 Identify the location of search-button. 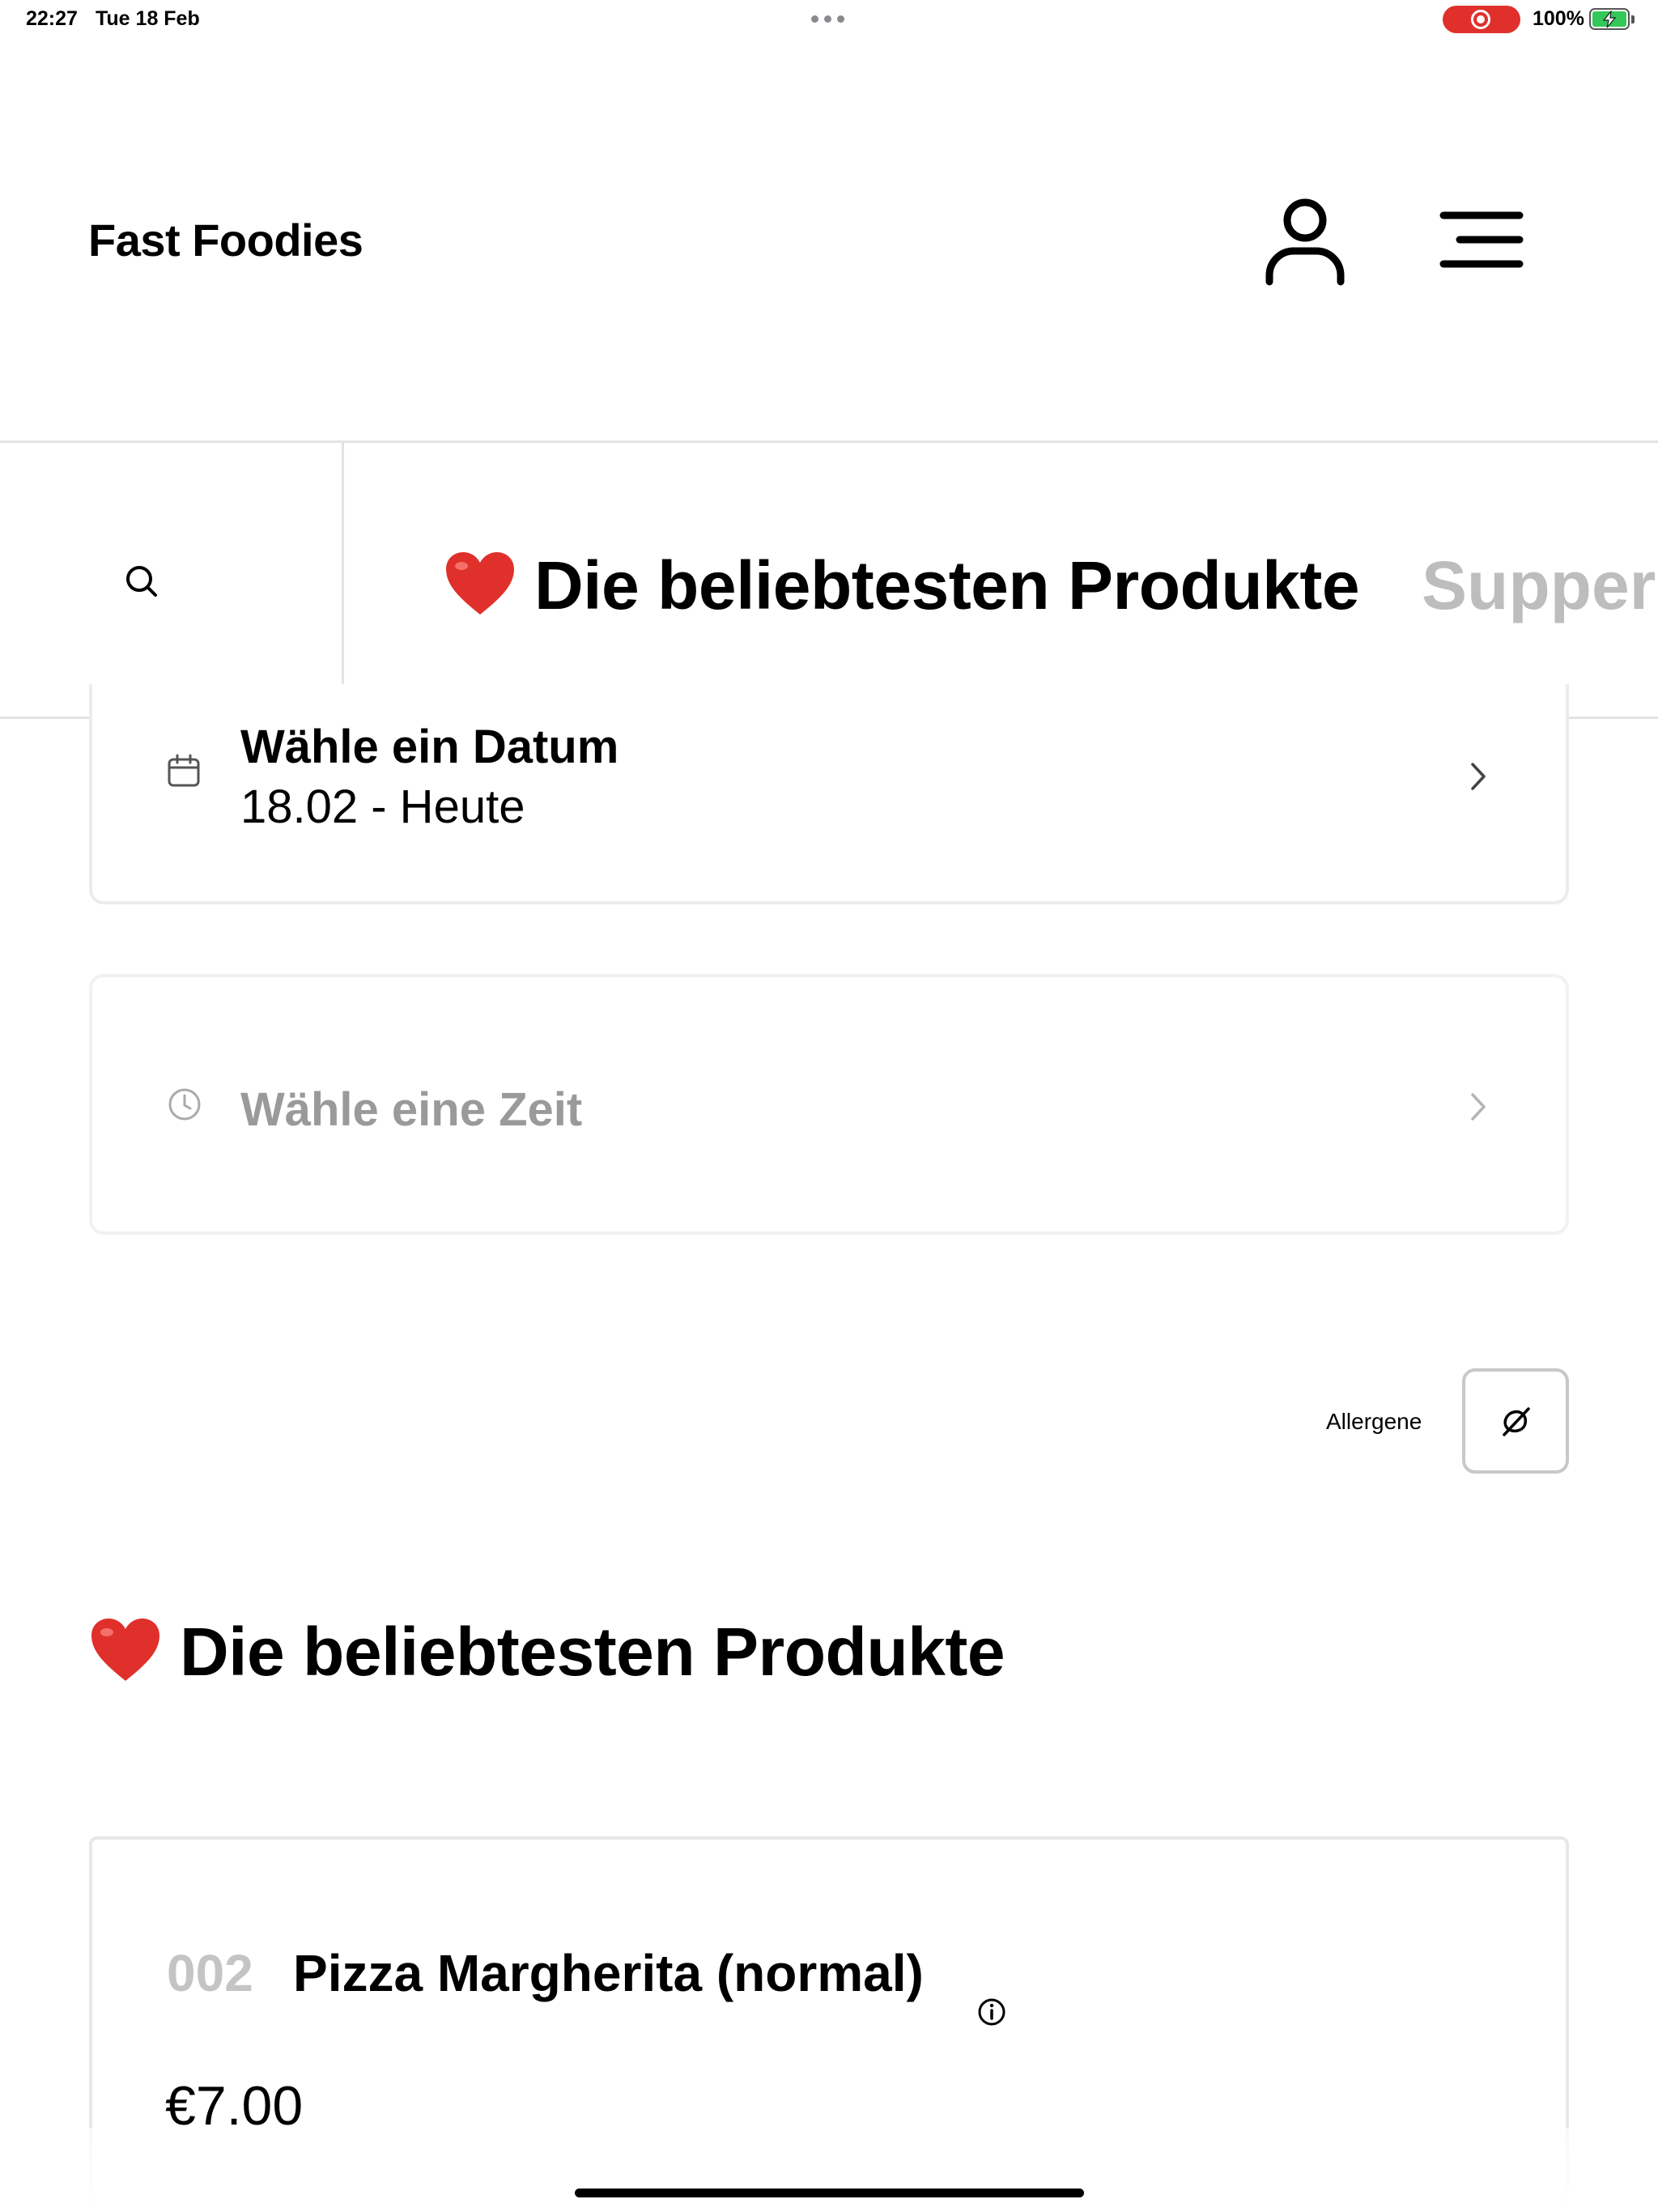
(172, 580).